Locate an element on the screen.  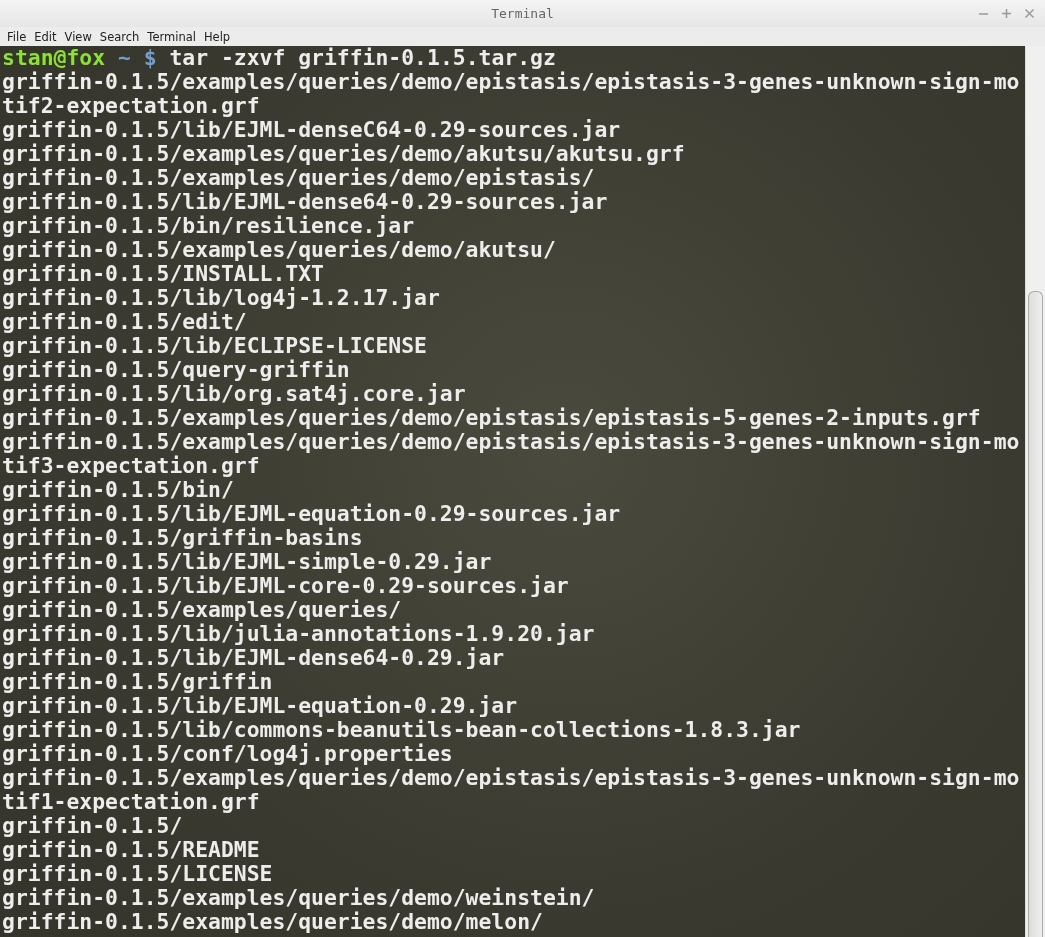
output-line: griffin-0.1.5/bin/resilience.jar is located at coordinates (209, 226).